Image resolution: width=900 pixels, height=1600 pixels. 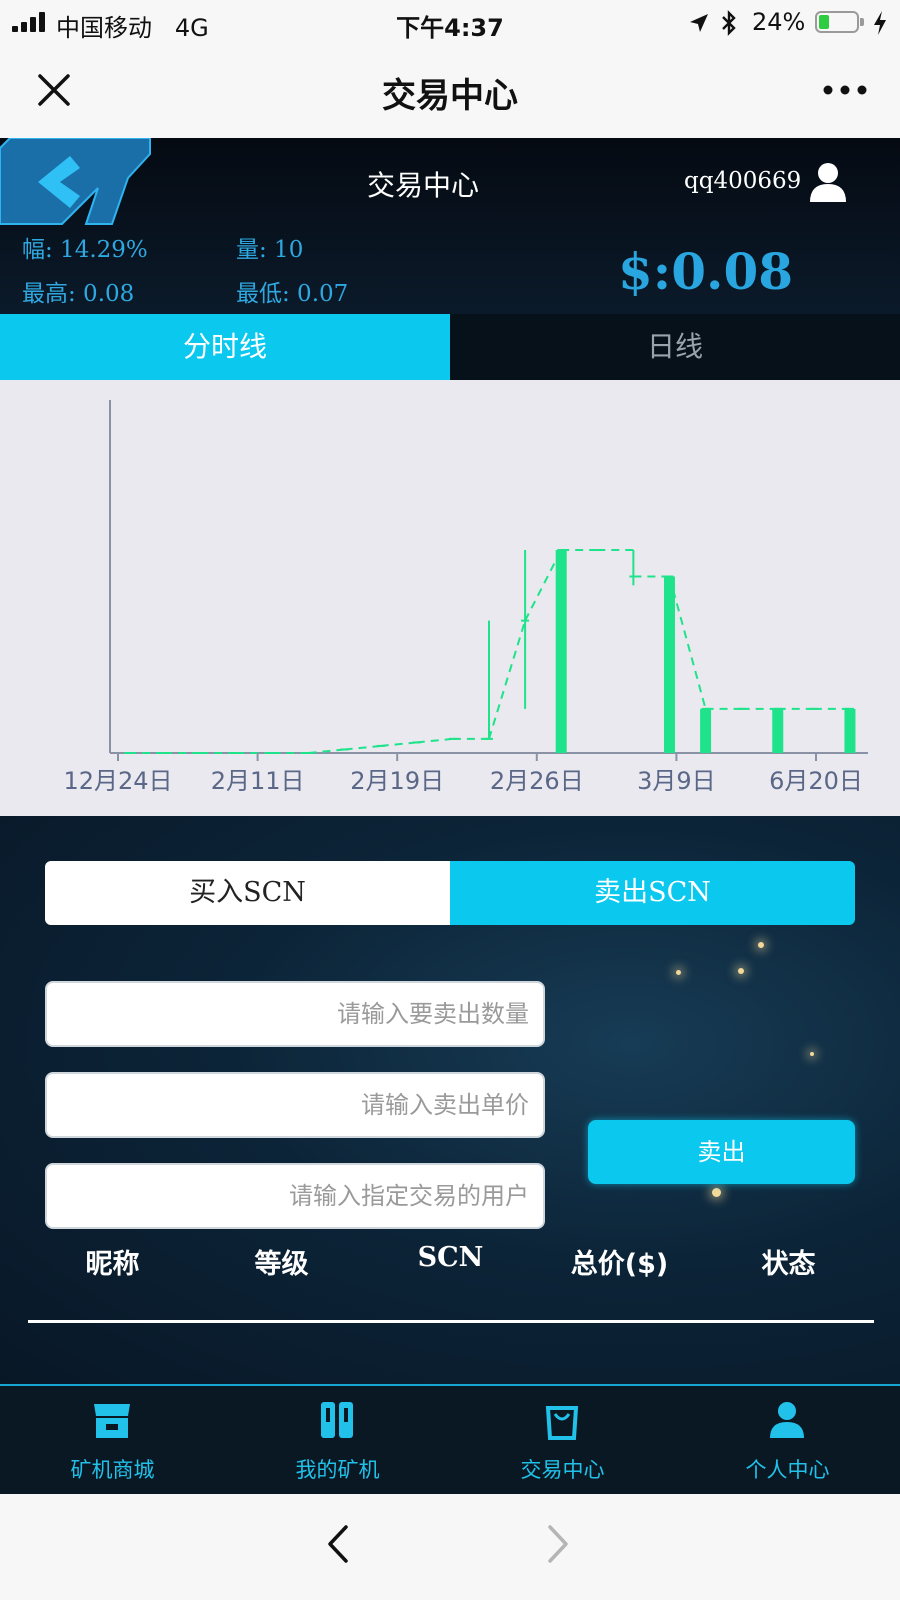 What do you see at coordinates (537, 781) in the screenshot?
I see `x-tick-label: 2月26日` at bounding box center [537, 781].